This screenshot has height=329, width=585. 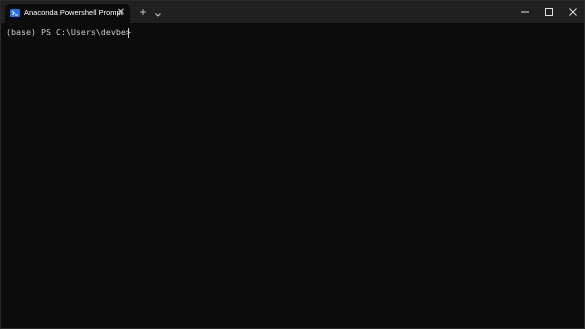 What do you see at coordinates (143, 12) in the screenshot?
I see `new-tab-button: +` at bounding box center [143, 12].